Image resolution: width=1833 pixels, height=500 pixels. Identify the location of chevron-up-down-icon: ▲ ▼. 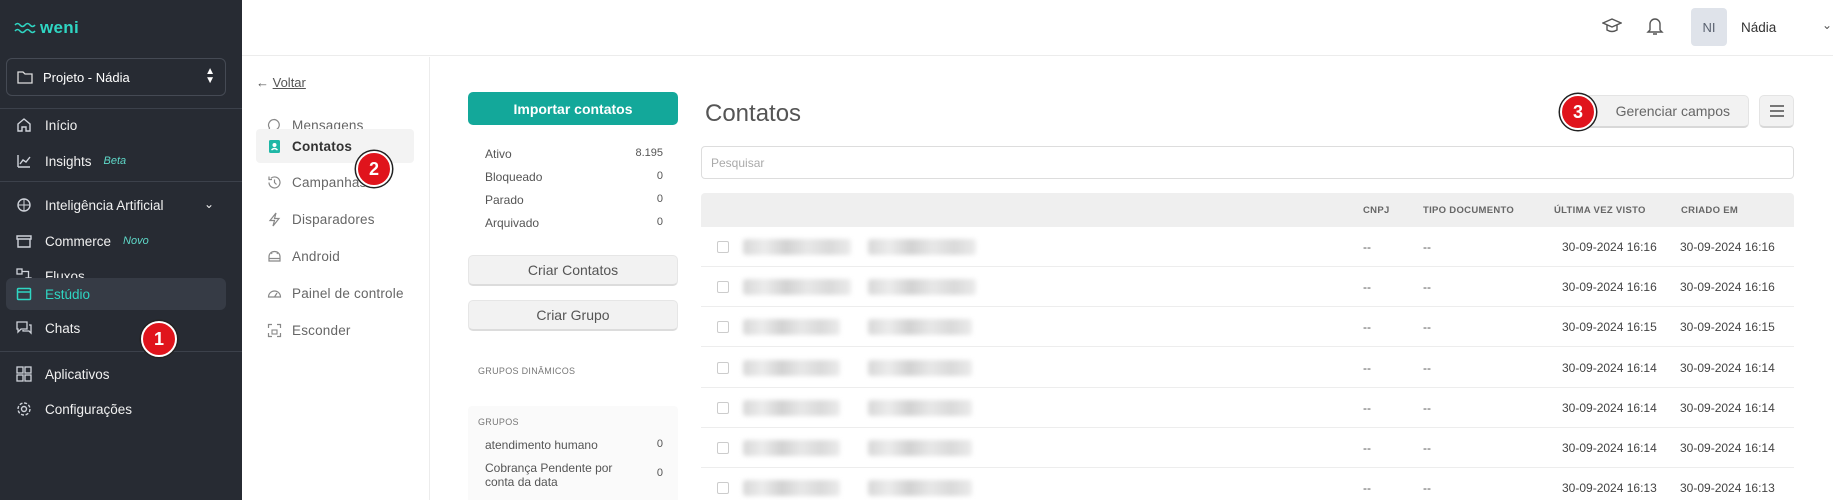
(210, 76).